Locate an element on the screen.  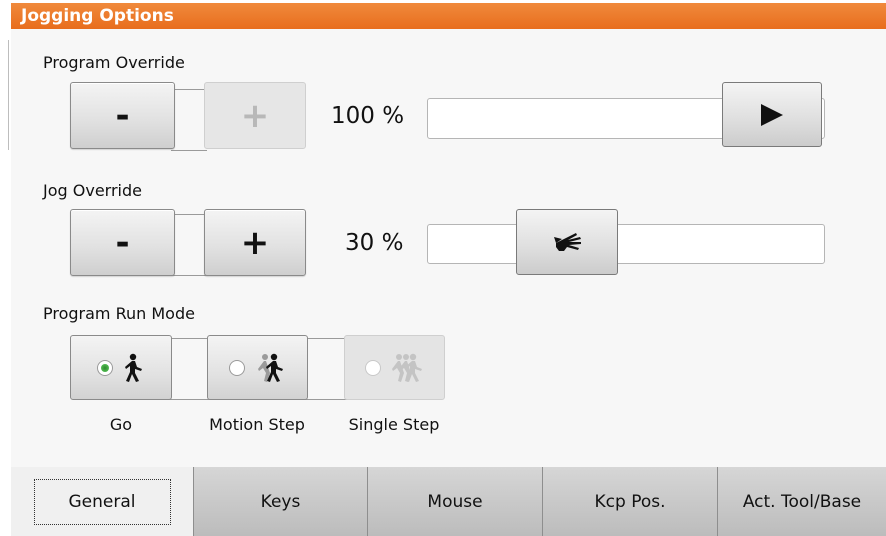
tab-keys: Keys is located at coordinates (281, 501).